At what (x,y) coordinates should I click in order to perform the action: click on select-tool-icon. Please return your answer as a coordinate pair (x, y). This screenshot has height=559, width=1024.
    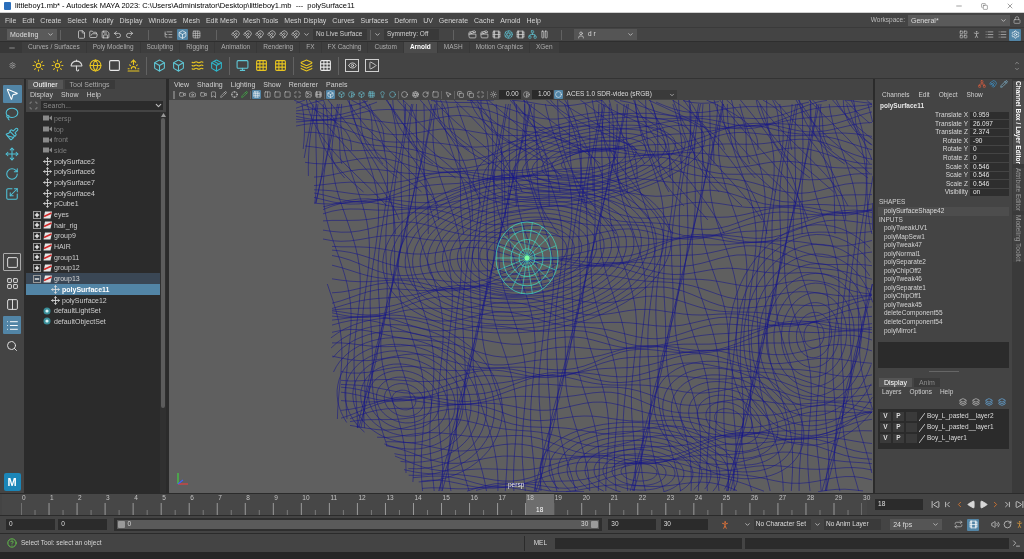
    Looking at the image, I should click on (12, 94).